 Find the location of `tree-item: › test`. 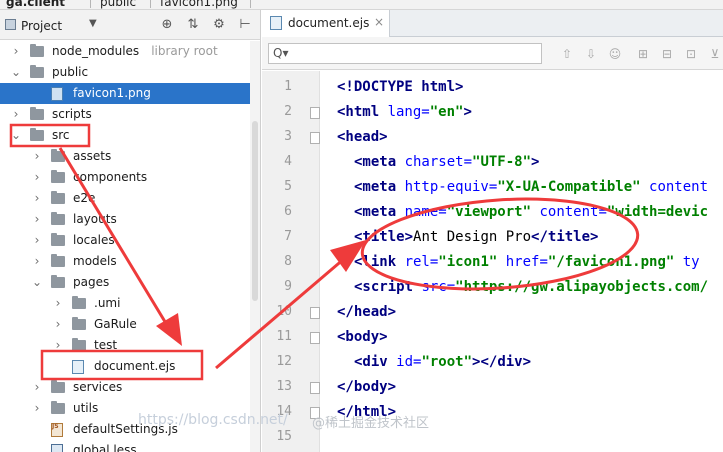

tree-item: › test is located at coordinates (125, 345).